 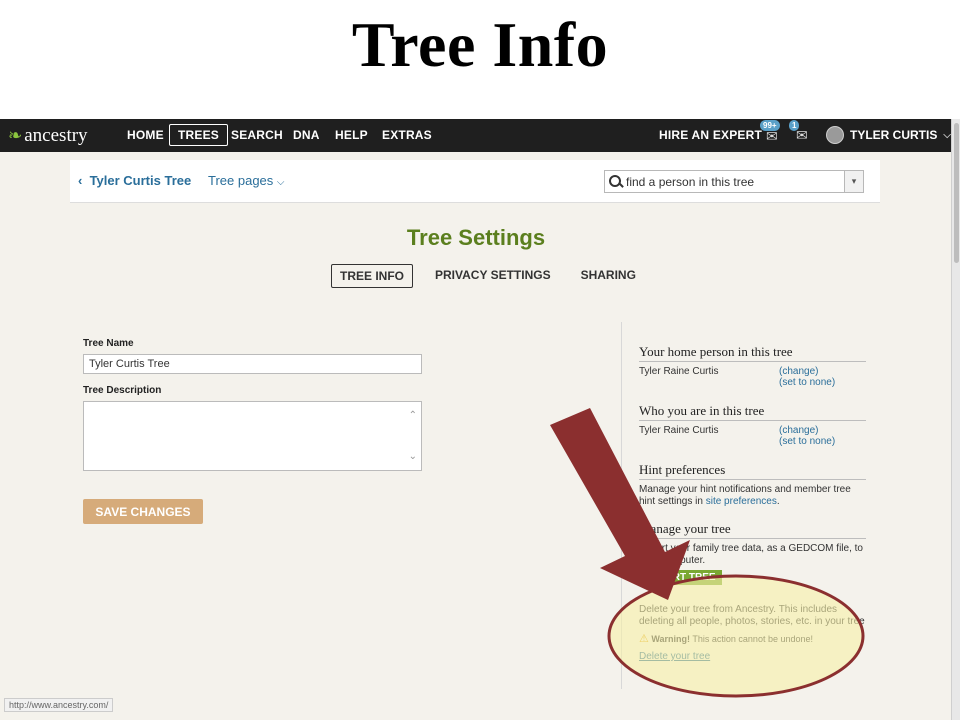 What do you see at coordinates (770, 125) in the screenshot?
I see `notifications-badge: 99+` at bounding box center [770, 125].